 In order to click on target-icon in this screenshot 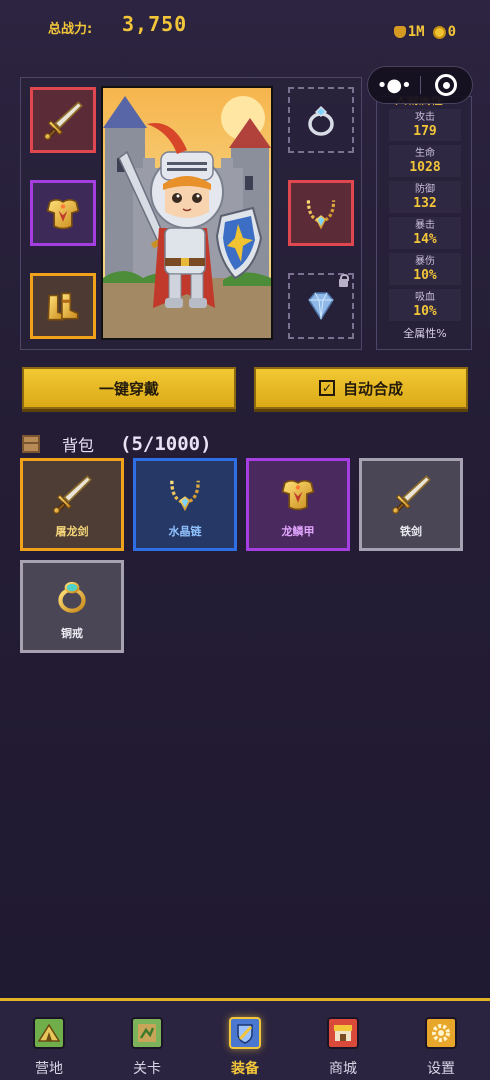, I will do `click(446, 85)`.